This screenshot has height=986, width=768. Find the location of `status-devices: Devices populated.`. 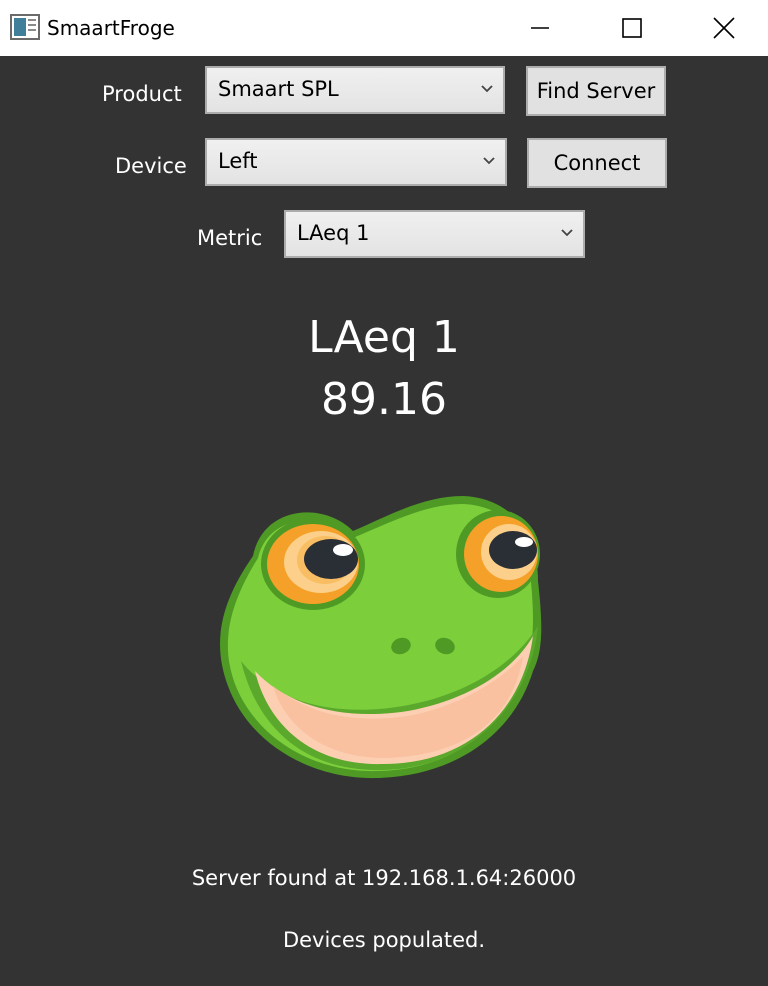

status-devices: Devices populated. is located at coordinates (384, 940).